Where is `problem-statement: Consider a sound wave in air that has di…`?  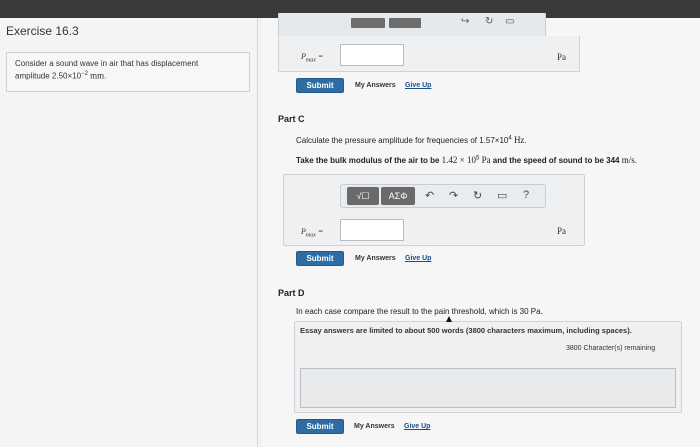
problem-statement: Consider a sound wave in air that has di… is located at coordinates (128, 72).